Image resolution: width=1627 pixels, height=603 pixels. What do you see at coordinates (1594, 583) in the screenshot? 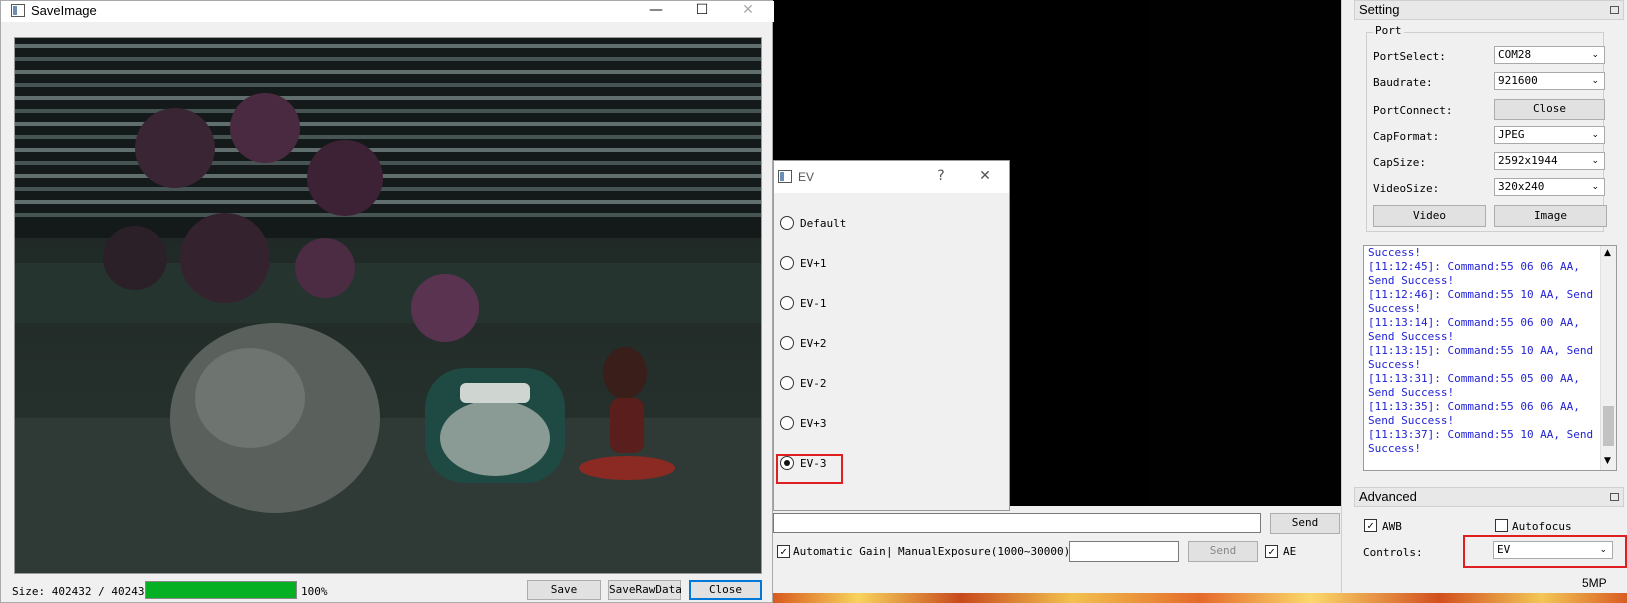
I see `resolution-badge: 5MP` at bounding box center [1594, 583].